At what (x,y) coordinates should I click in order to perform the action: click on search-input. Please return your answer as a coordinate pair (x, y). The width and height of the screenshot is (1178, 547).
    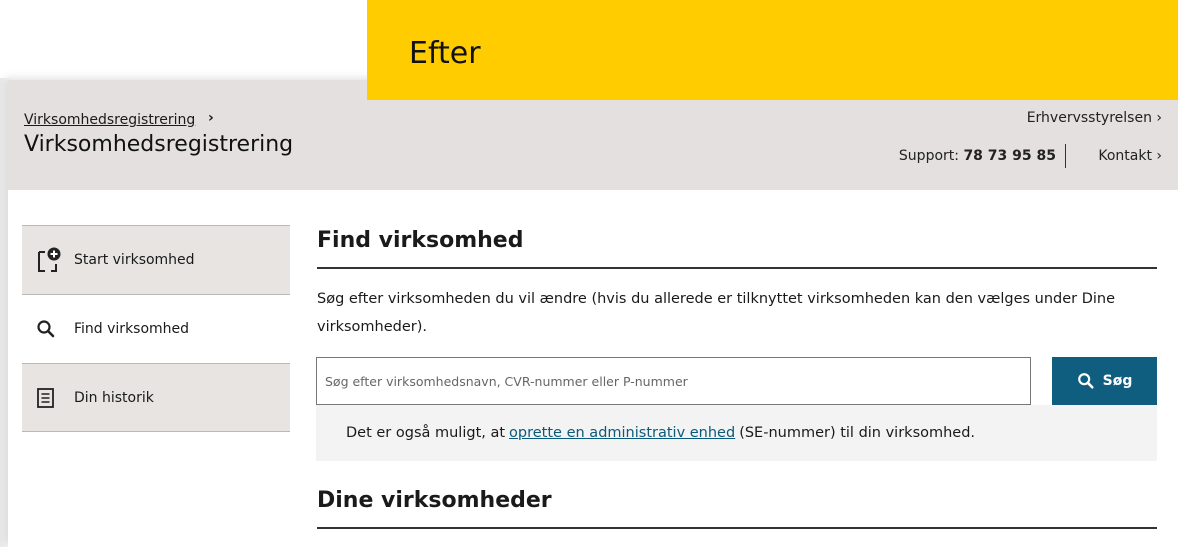
    Looking at the image, I should click on (673, 381).